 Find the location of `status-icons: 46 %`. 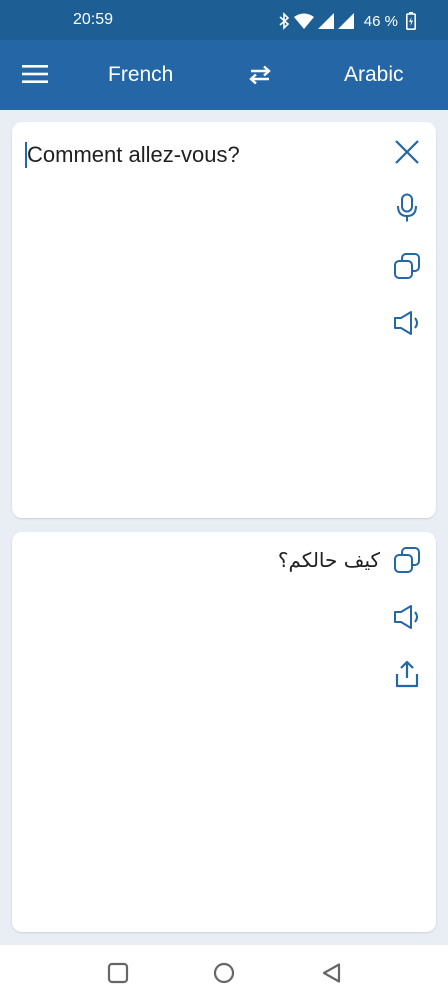

status-icons: 46 % is located at coordinates (347, 21).